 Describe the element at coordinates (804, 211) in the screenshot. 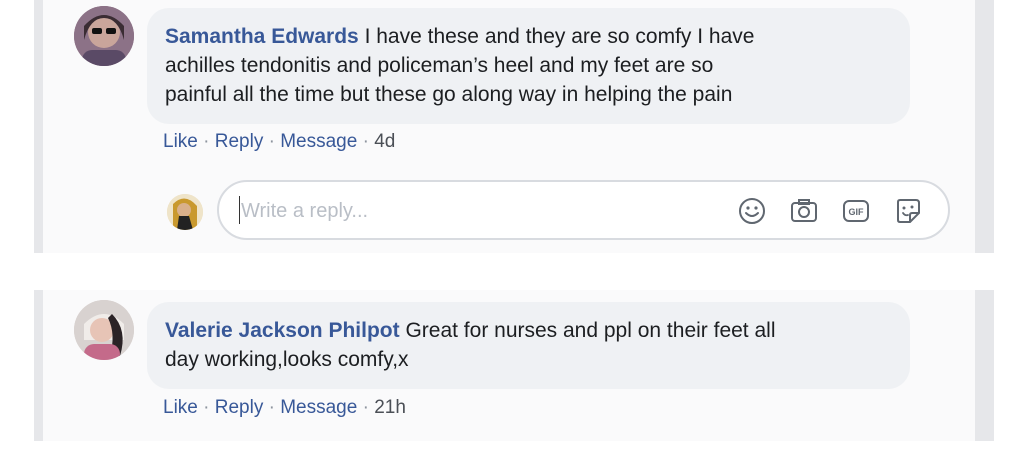

I see `camera-icon` at that location.